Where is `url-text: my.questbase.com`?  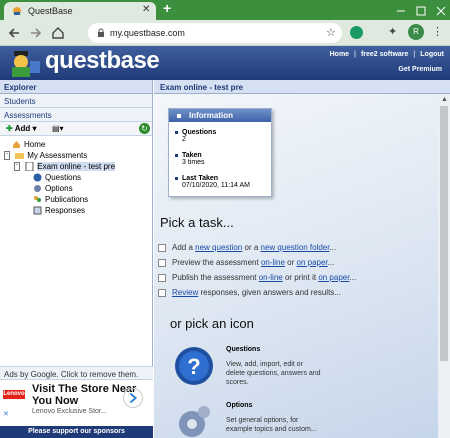
url-text: my.questbase.com is located at coordinates (147, 33).